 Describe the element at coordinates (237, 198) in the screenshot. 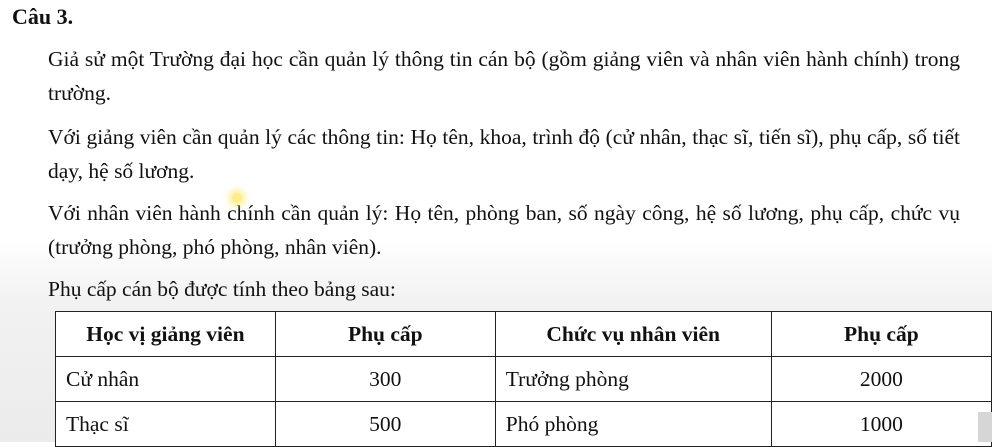

I see `cursor-highlight-icon` at that location.